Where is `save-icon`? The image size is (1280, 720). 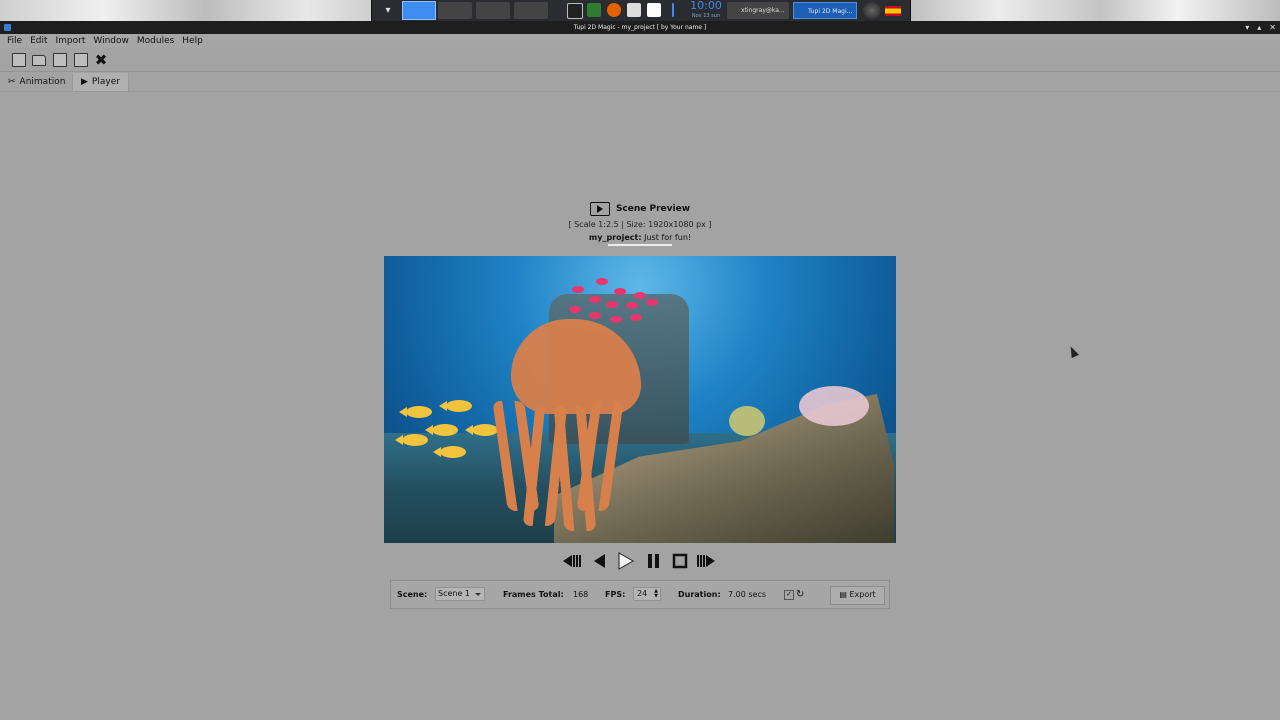 save-icon is located at coordinates (60, 60).